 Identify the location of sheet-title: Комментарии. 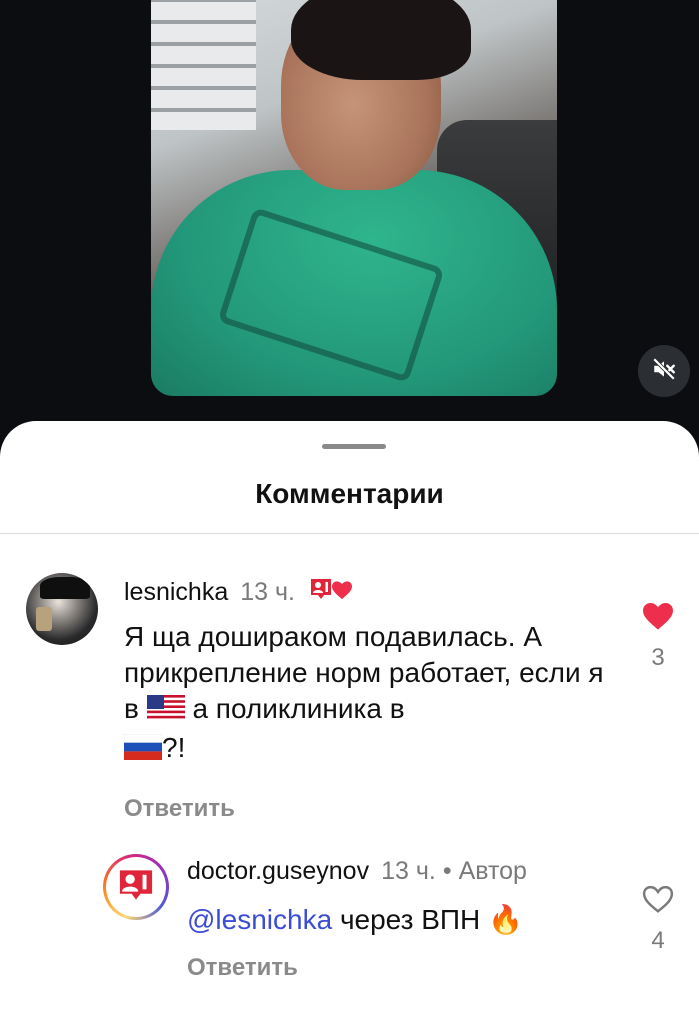
(349, 493).